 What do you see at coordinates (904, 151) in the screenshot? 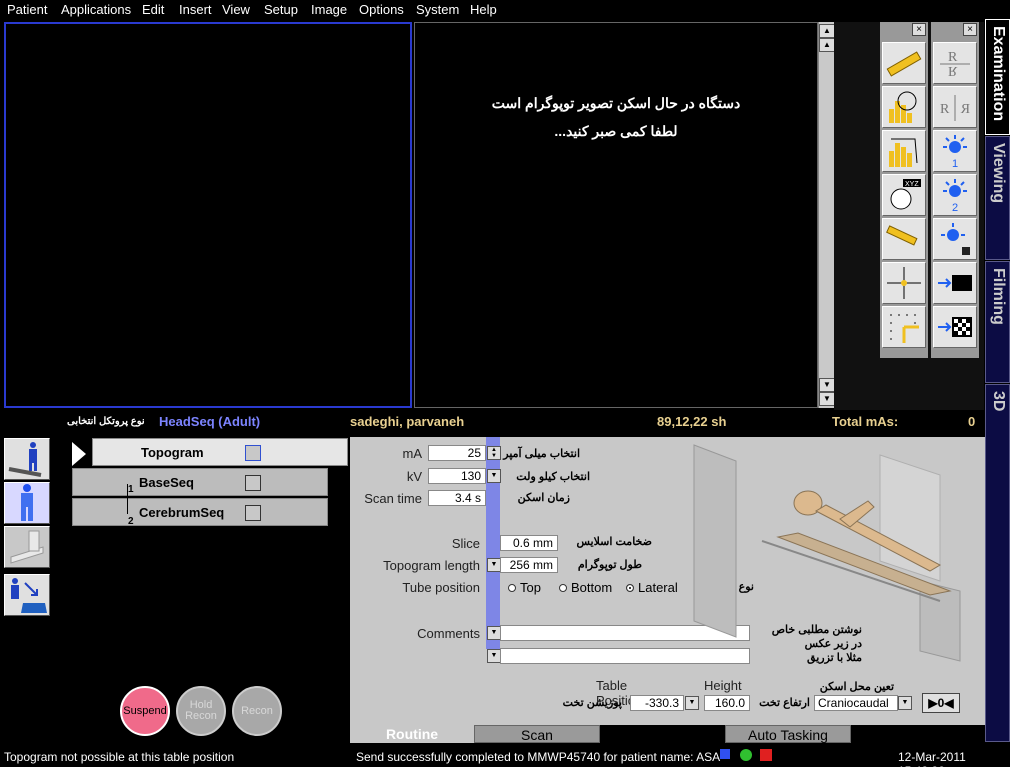
I see `histogram-icon` at bounding box center [904, 151].